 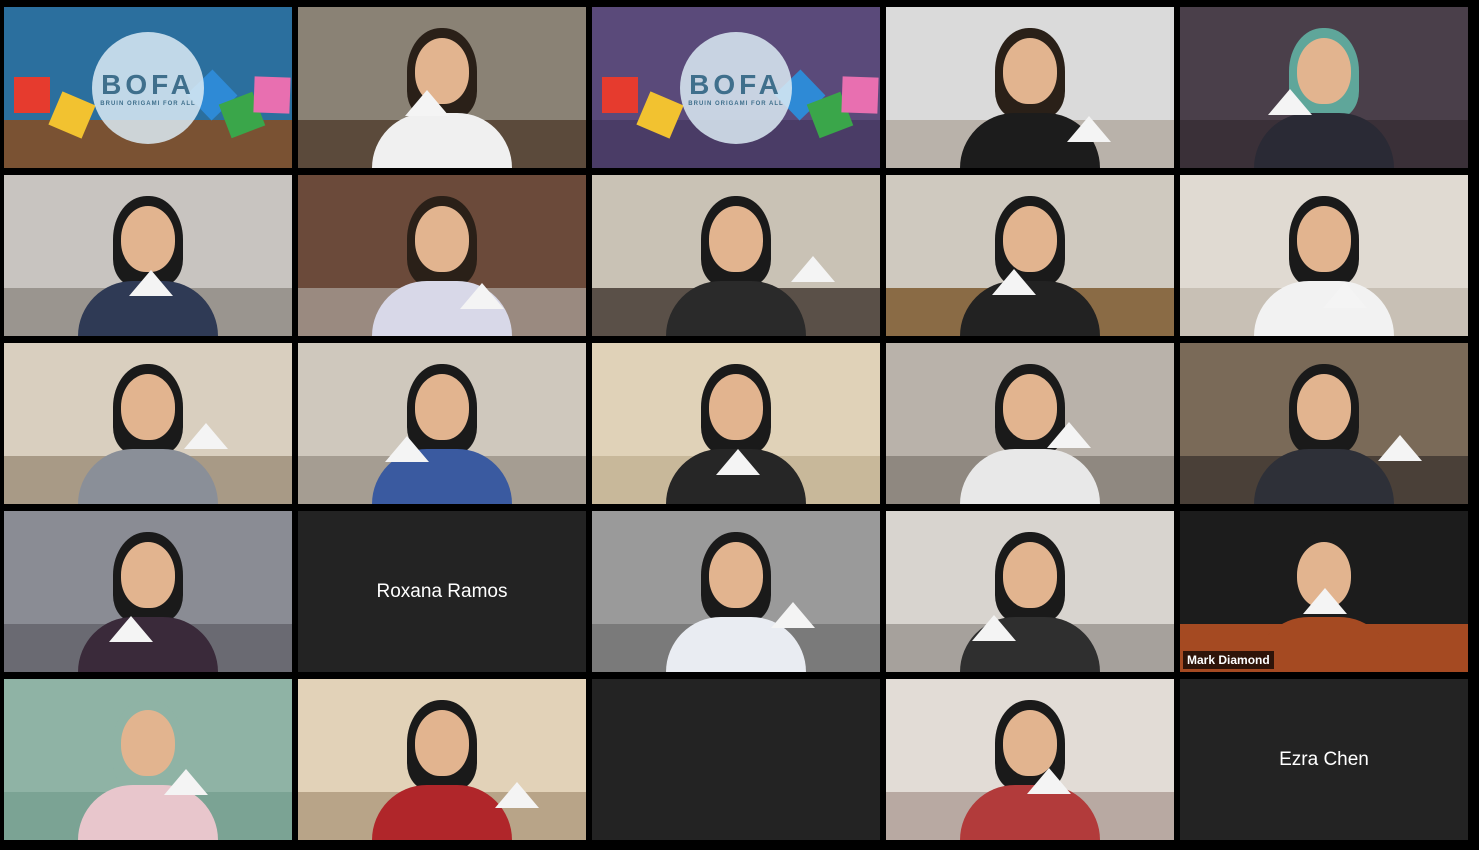 I want to click on participant-name: Roxana Ramos, so click(x=442, y=591).